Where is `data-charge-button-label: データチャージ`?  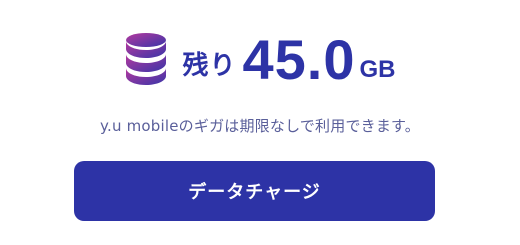 data-charge-button-label: データチャージ is located at coordinates (254, 192).